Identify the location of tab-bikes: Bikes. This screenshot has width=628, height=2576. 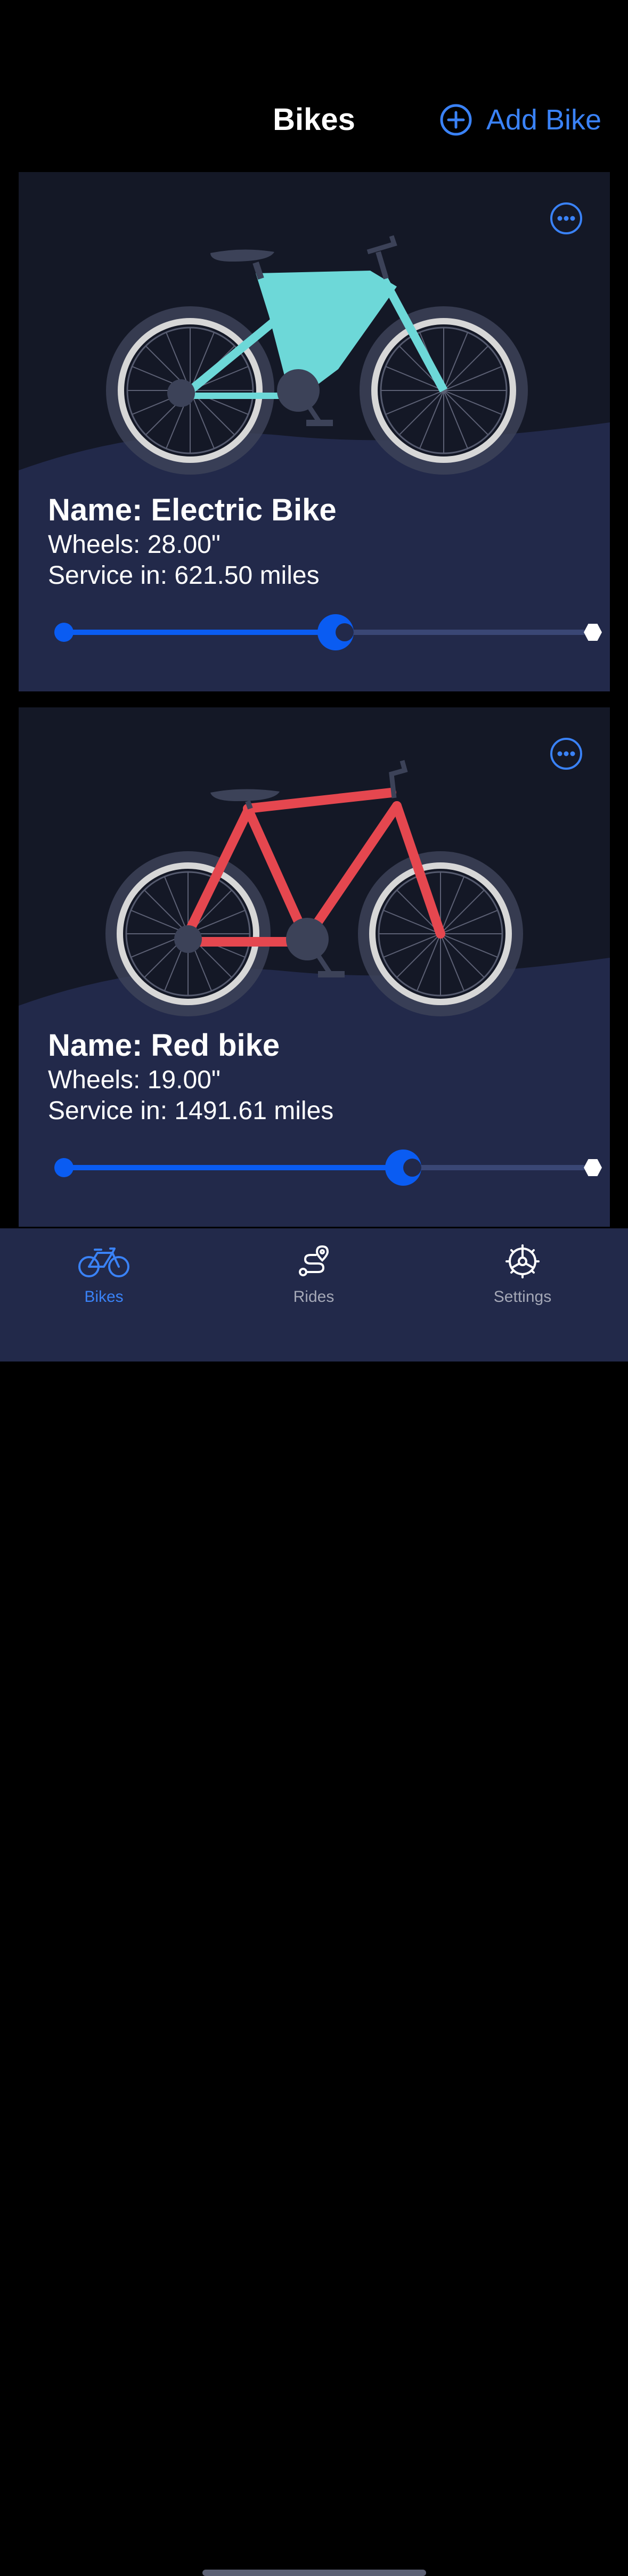
(104, 1275).